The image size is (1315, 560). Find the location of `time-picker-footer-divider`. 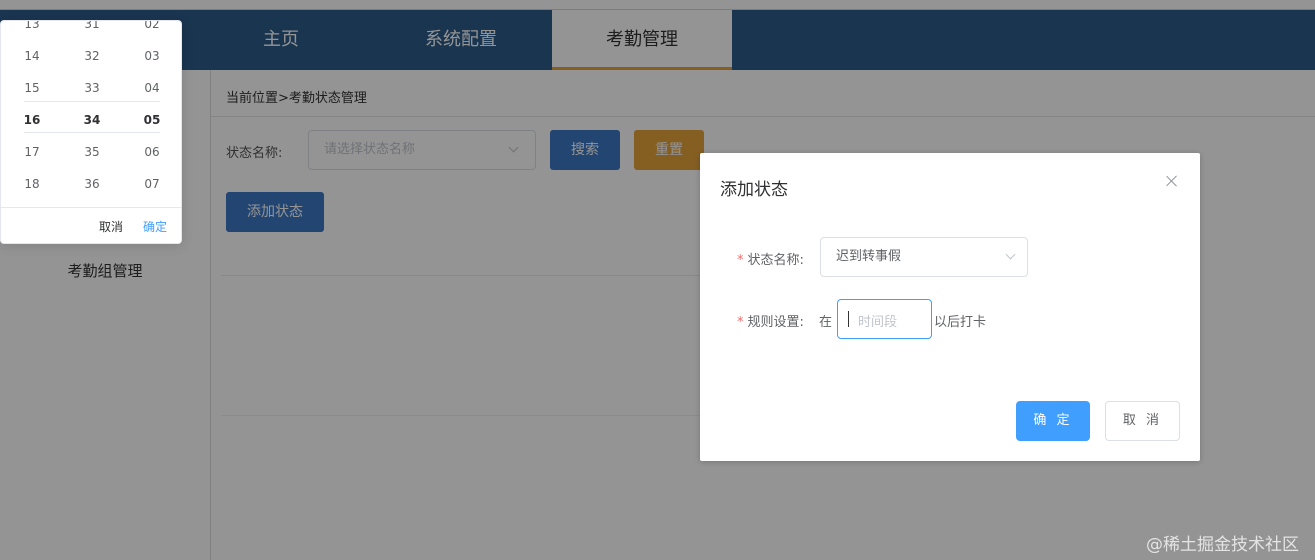

time-picker-footer-divider is located at coordinates (91, 207).